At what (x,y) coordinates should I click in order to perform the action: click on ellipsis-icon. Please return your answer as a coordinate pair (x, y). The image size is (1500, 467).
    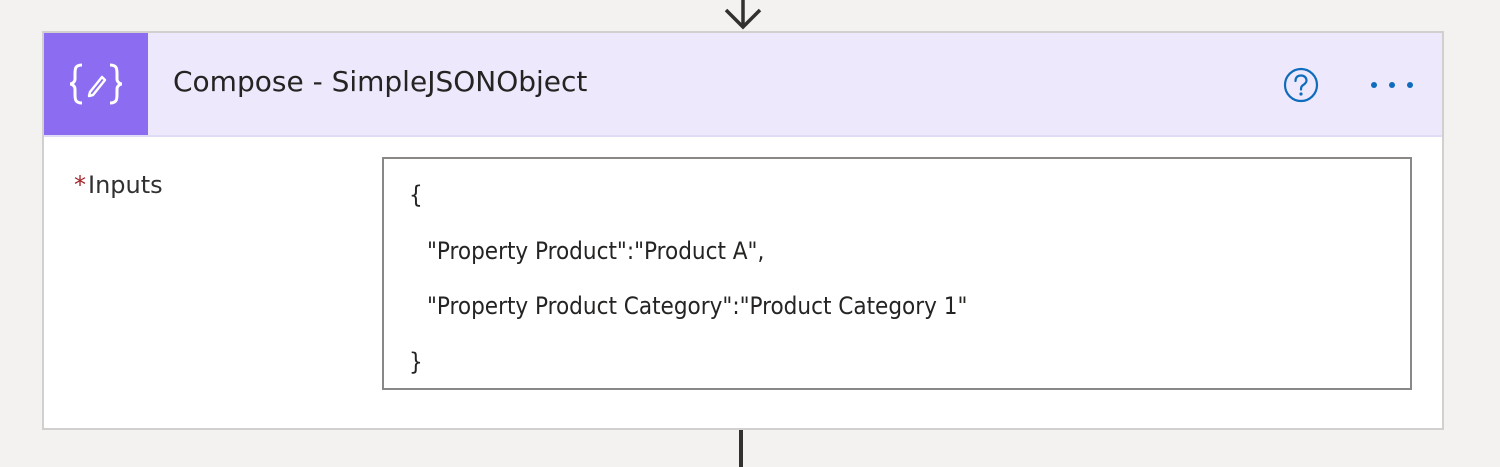
    Looking at the image, I should click on (1392, 85).